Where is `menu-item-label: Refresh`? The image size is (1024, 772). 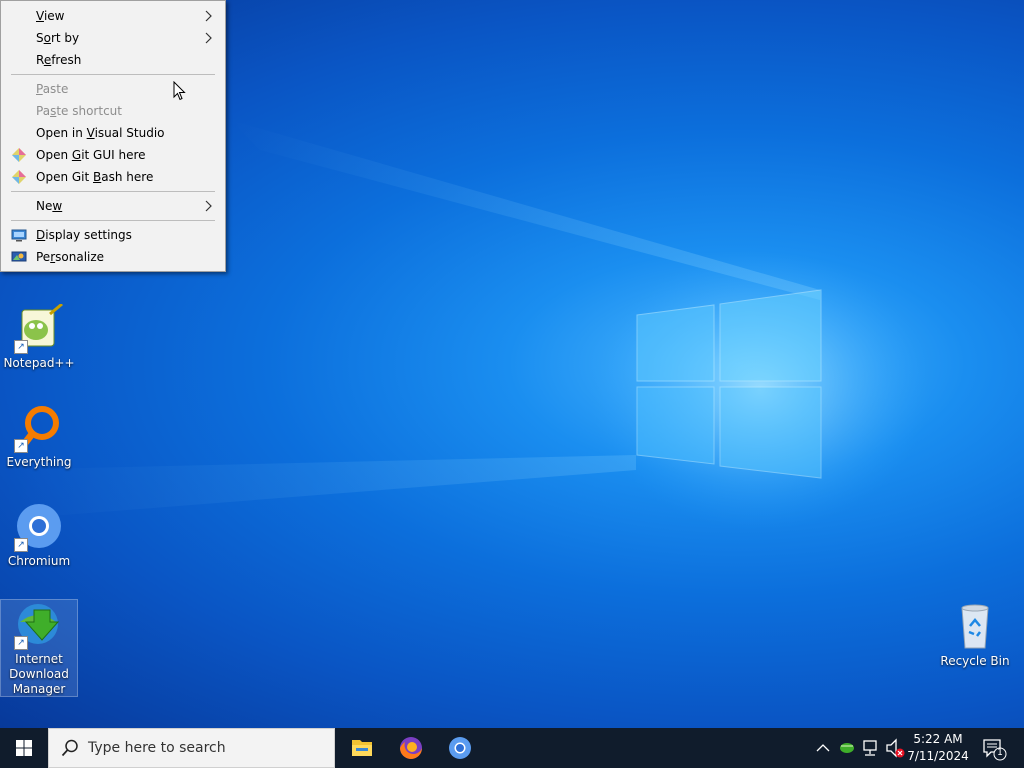 menu-item-label: Refresh is located at coordinates (59, 60).